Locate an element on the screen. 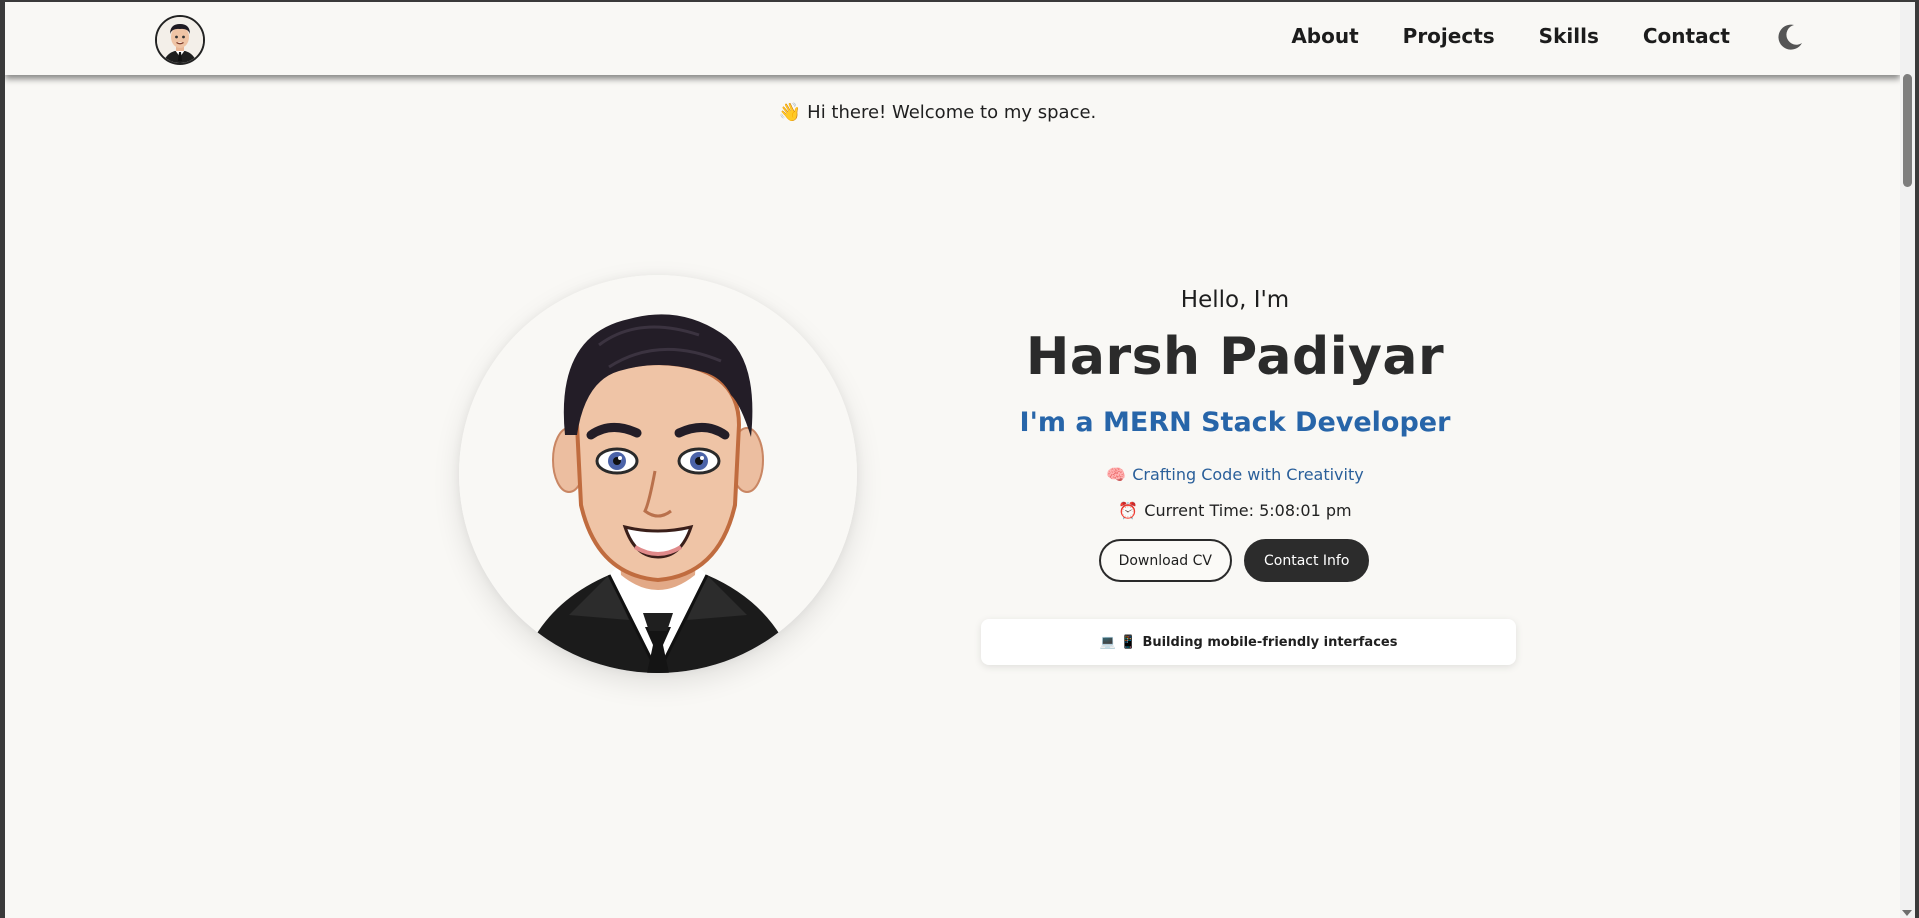 Image resolution: width=1919 pixels, height=918 pixels. scroll-down-arrow-icon is located at coordinates (1907, 913).